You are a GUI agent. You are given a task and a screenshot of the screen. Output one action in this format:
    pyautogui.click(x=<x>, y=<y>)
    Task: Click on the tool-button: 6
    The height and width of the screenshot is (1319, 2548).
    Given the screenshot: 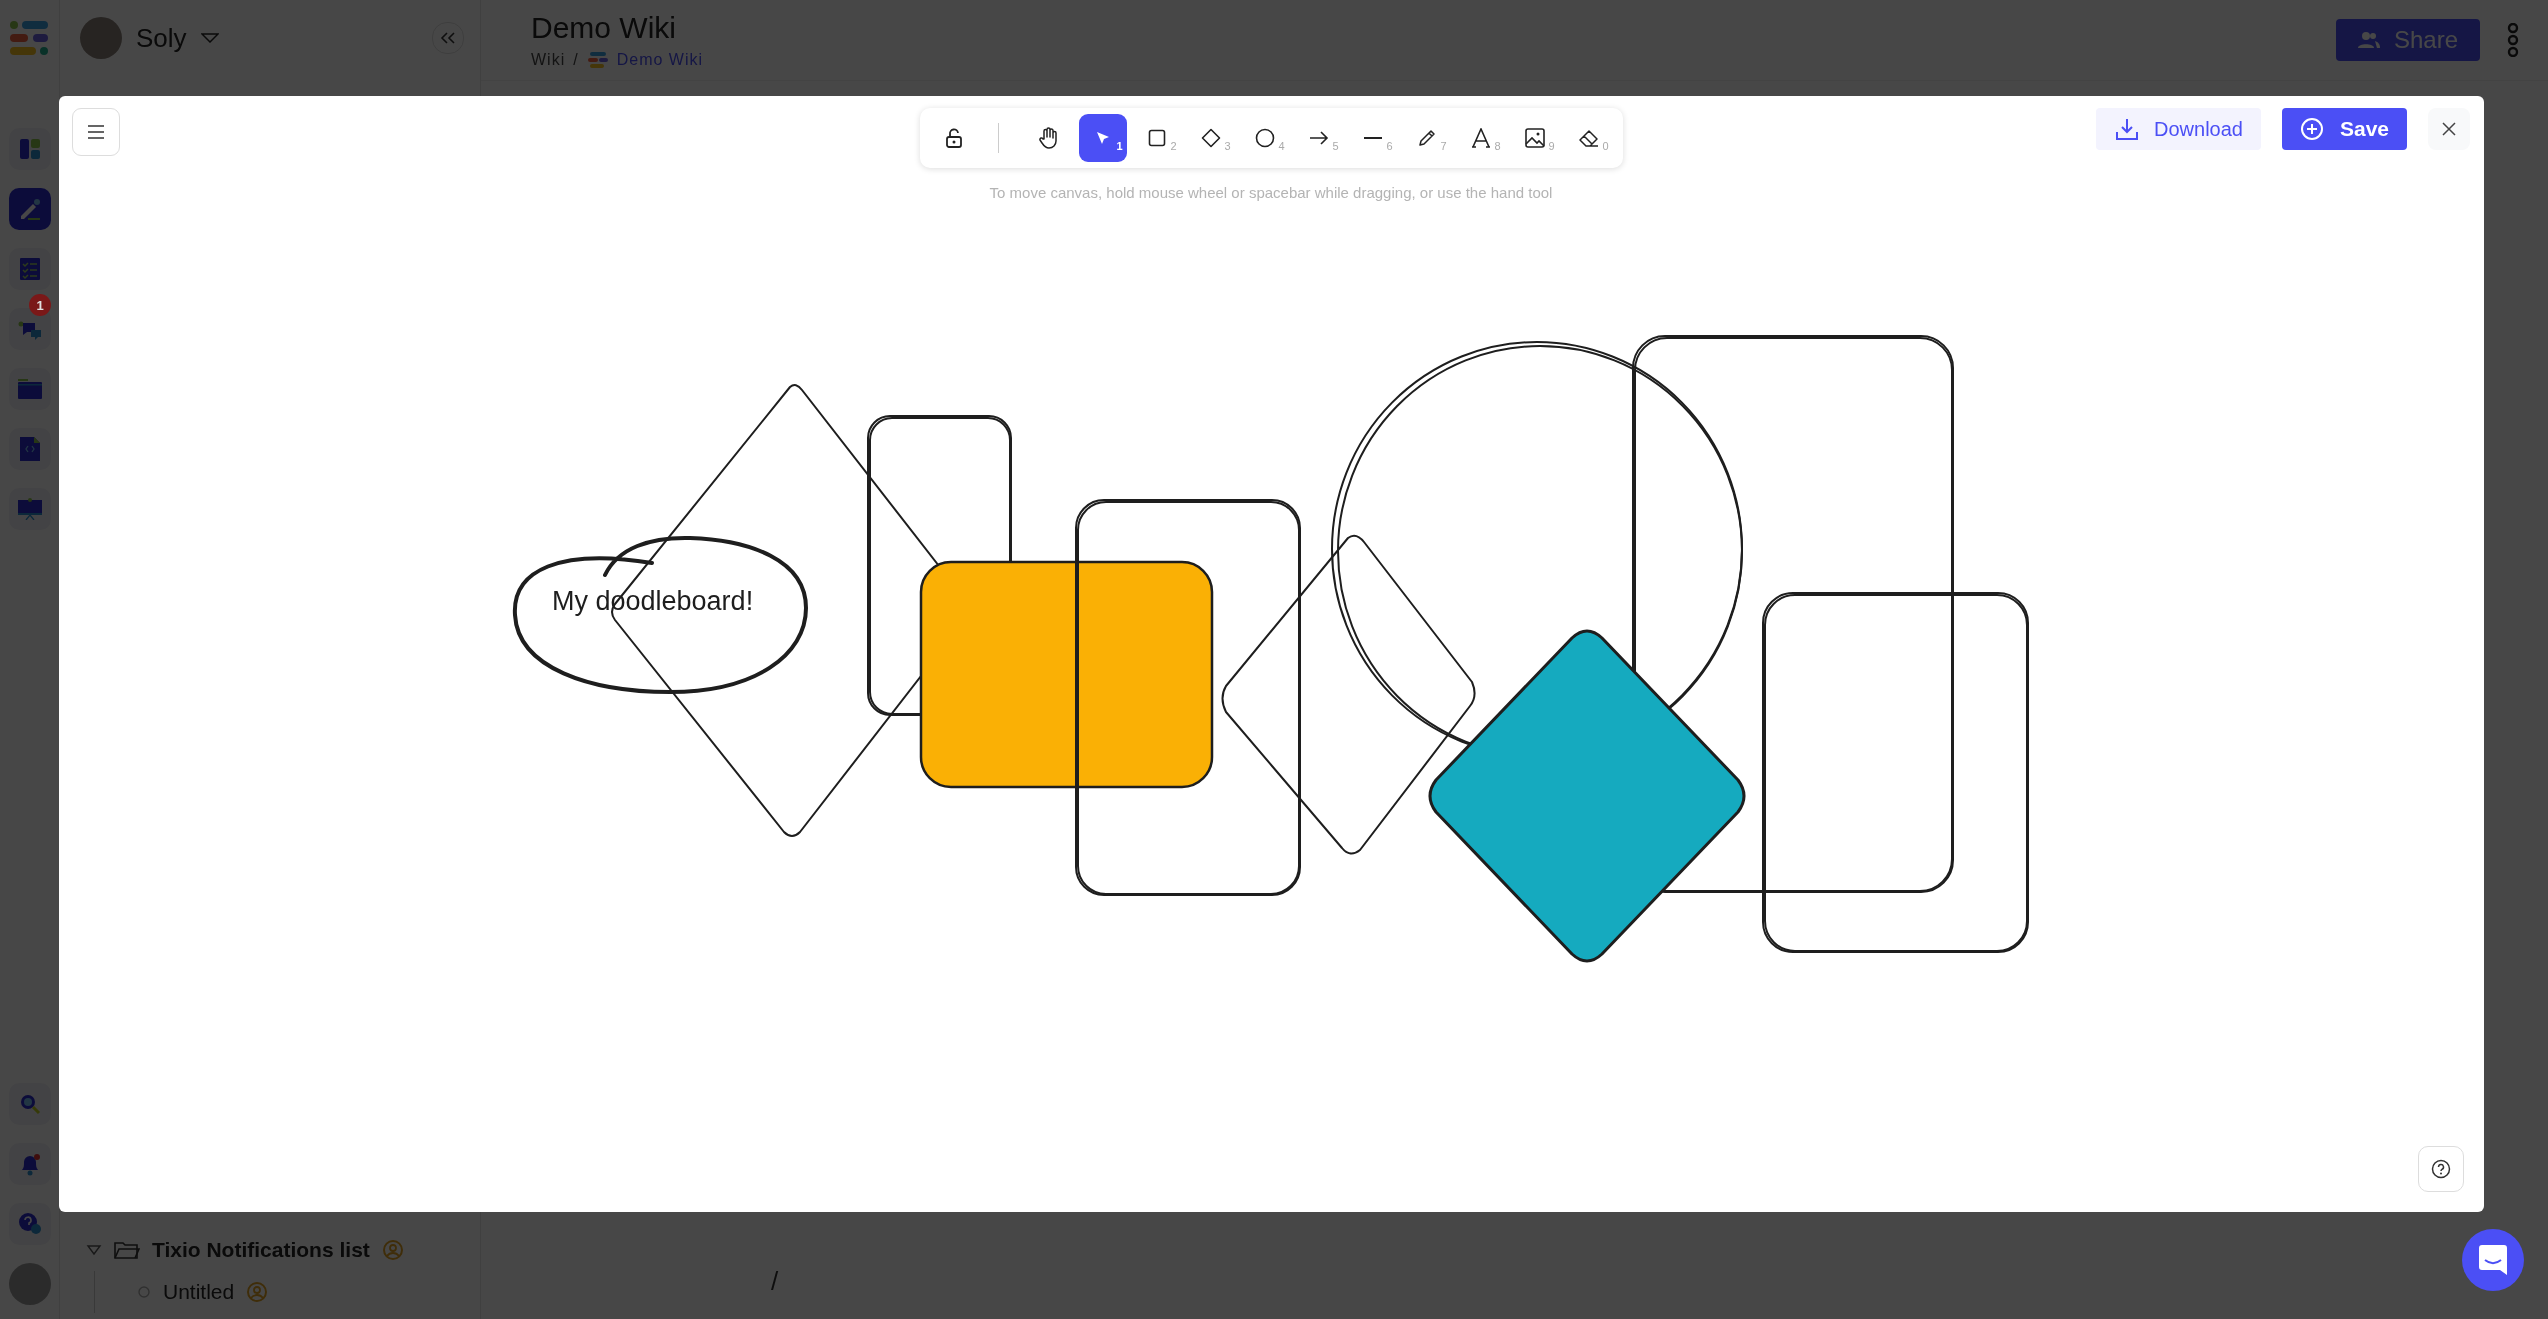 What is the action you would take?
    pyautogui.click(x=1372, y=138)
    